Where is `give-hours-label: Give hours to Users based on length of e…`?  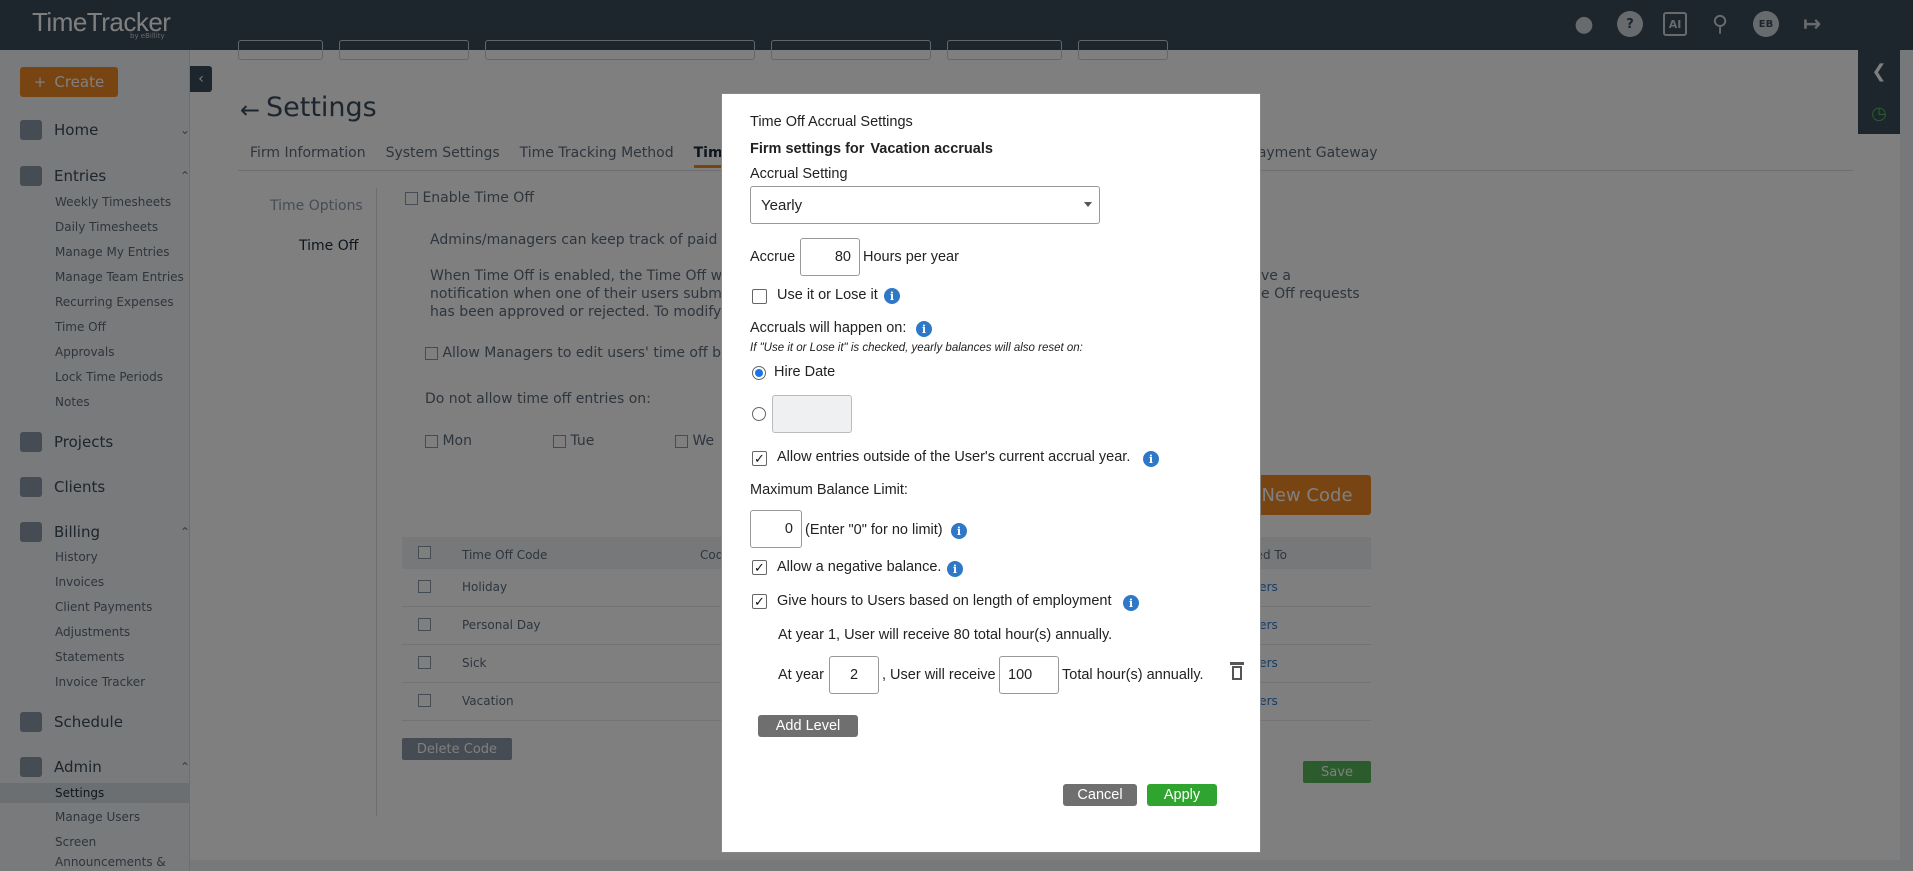 give-hours-label: Give hours to Users based on length of e… is located at coordinates (944, 601).